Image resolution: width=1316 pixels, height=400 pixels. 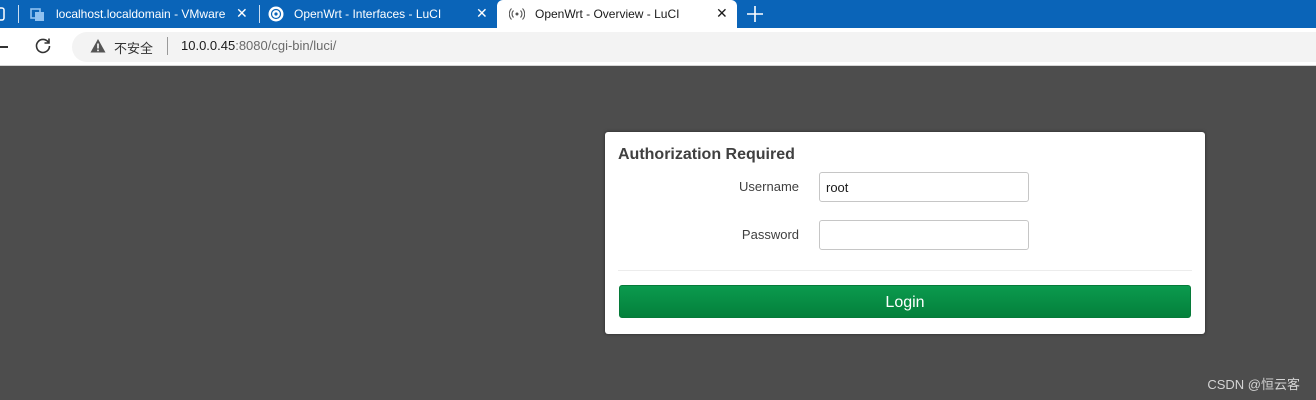 What do you see at coordinates (286, 45) in the screenshot?
I see `url-path: :8080/cgi-bin/luci/` at bounding box center [286, 45].